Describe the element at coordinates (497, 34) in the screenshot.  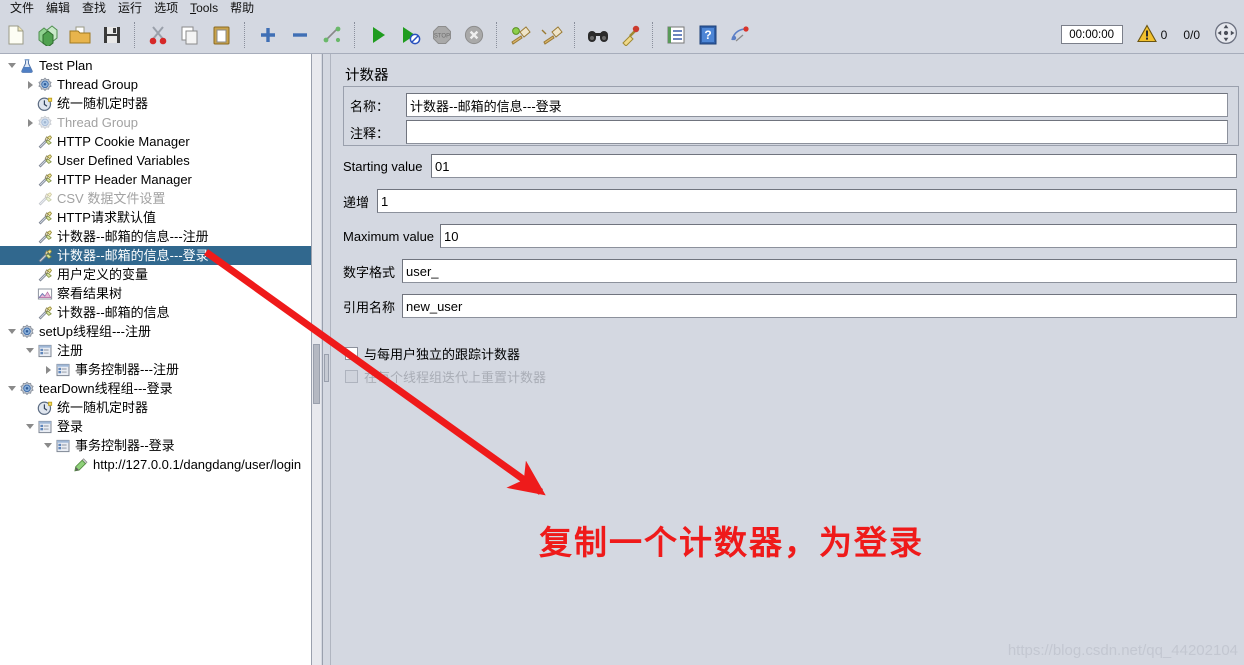
I see `toolbar-separator` at that location.